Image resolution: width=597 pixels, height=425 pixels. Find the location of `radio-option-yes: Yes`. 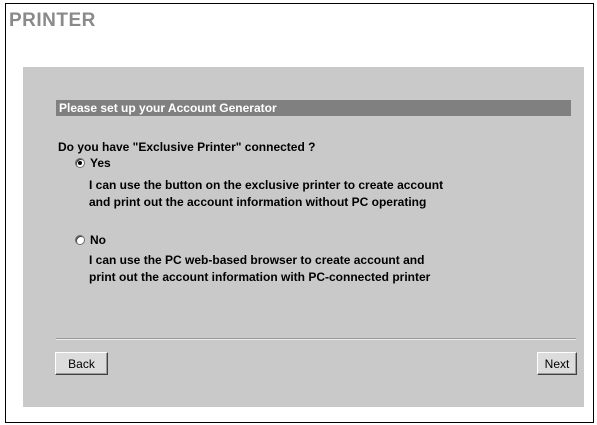

radio-option-yes: Yes is located at coordinates (93, 163).